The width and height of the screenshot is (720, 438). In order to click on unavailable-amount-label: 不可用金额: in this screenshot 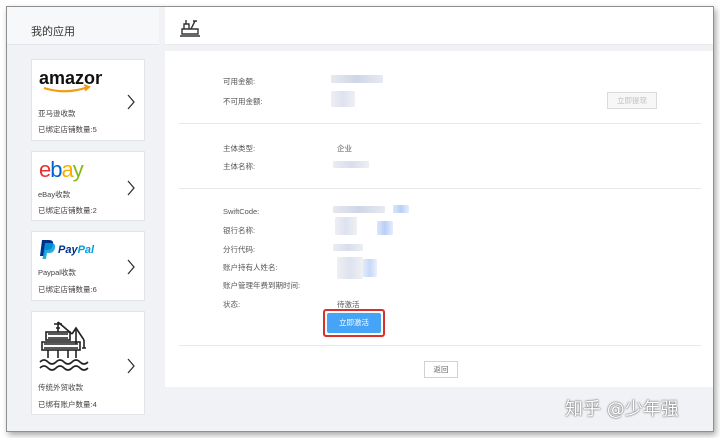, I will do `click(243, 101)`.